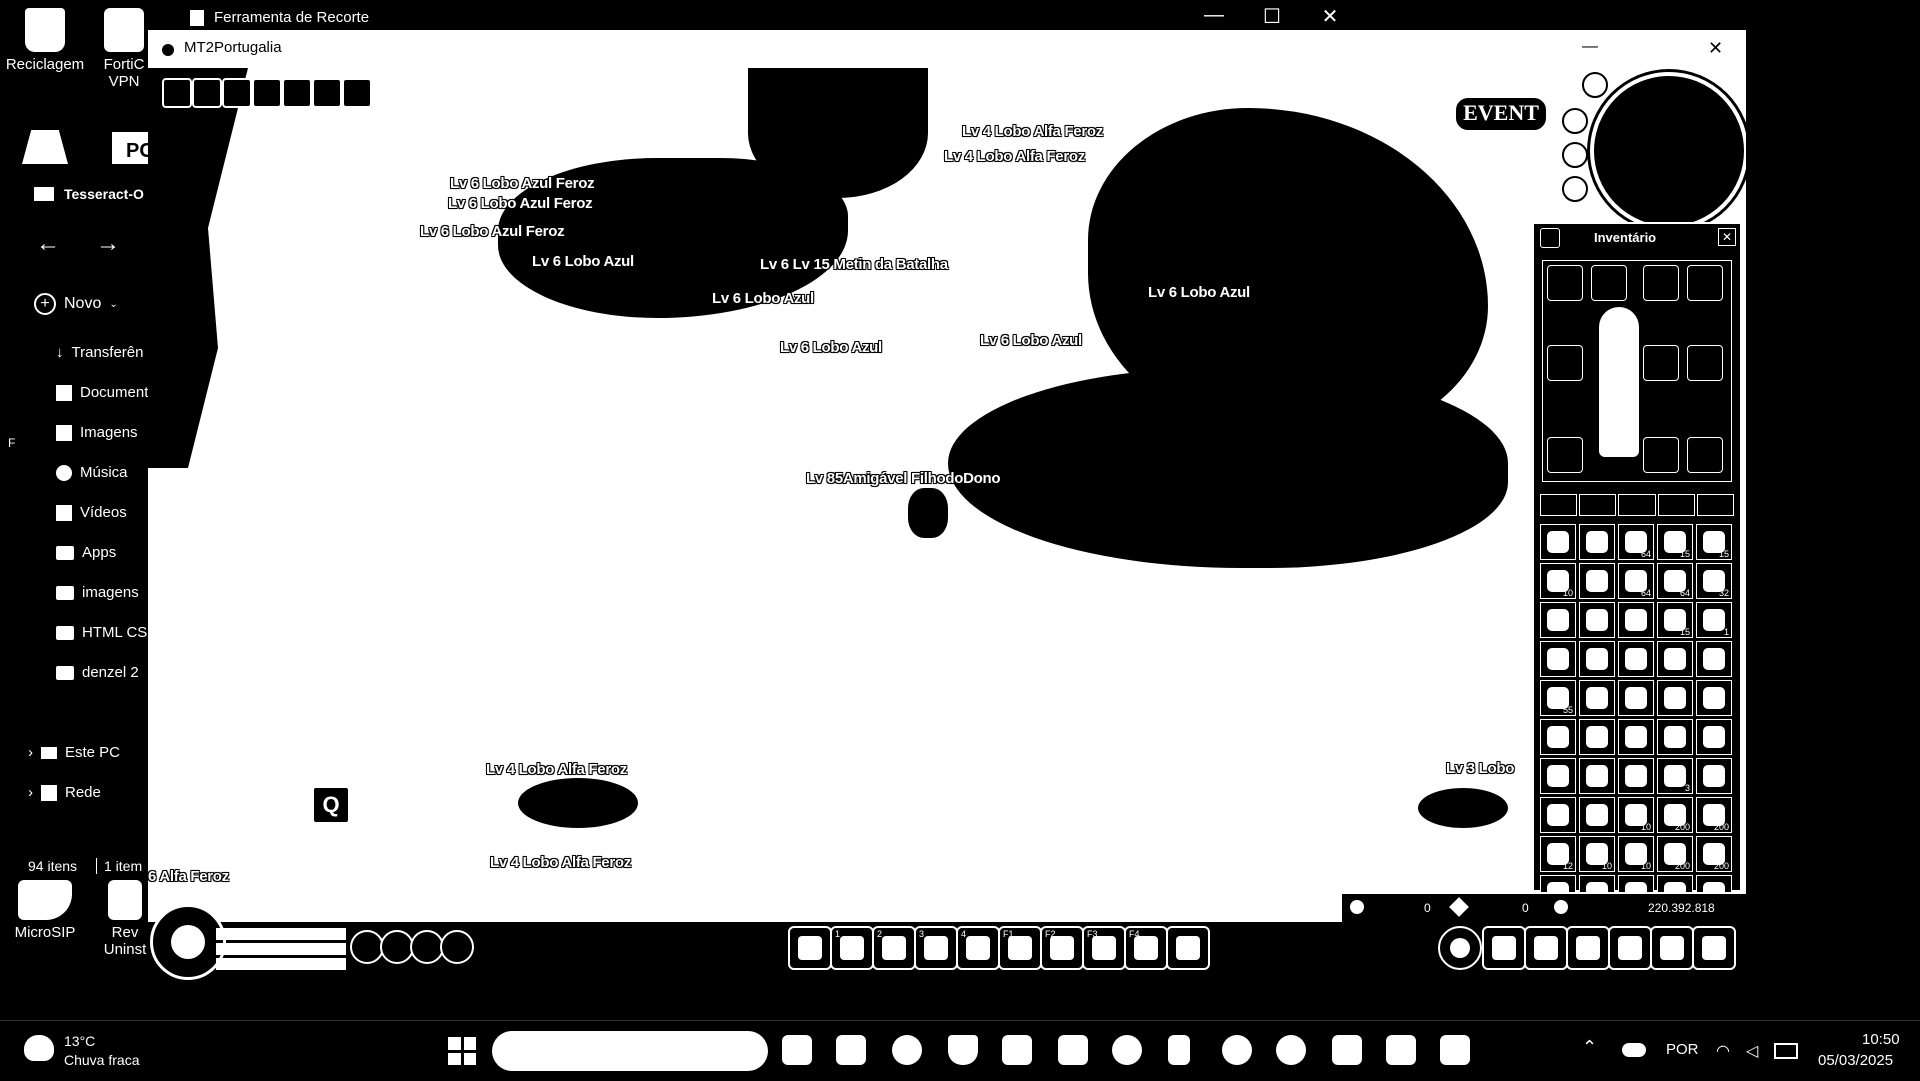 The image size is (1920, 1081). I want to click on nav-item-documents: Document, so click(102, 392).